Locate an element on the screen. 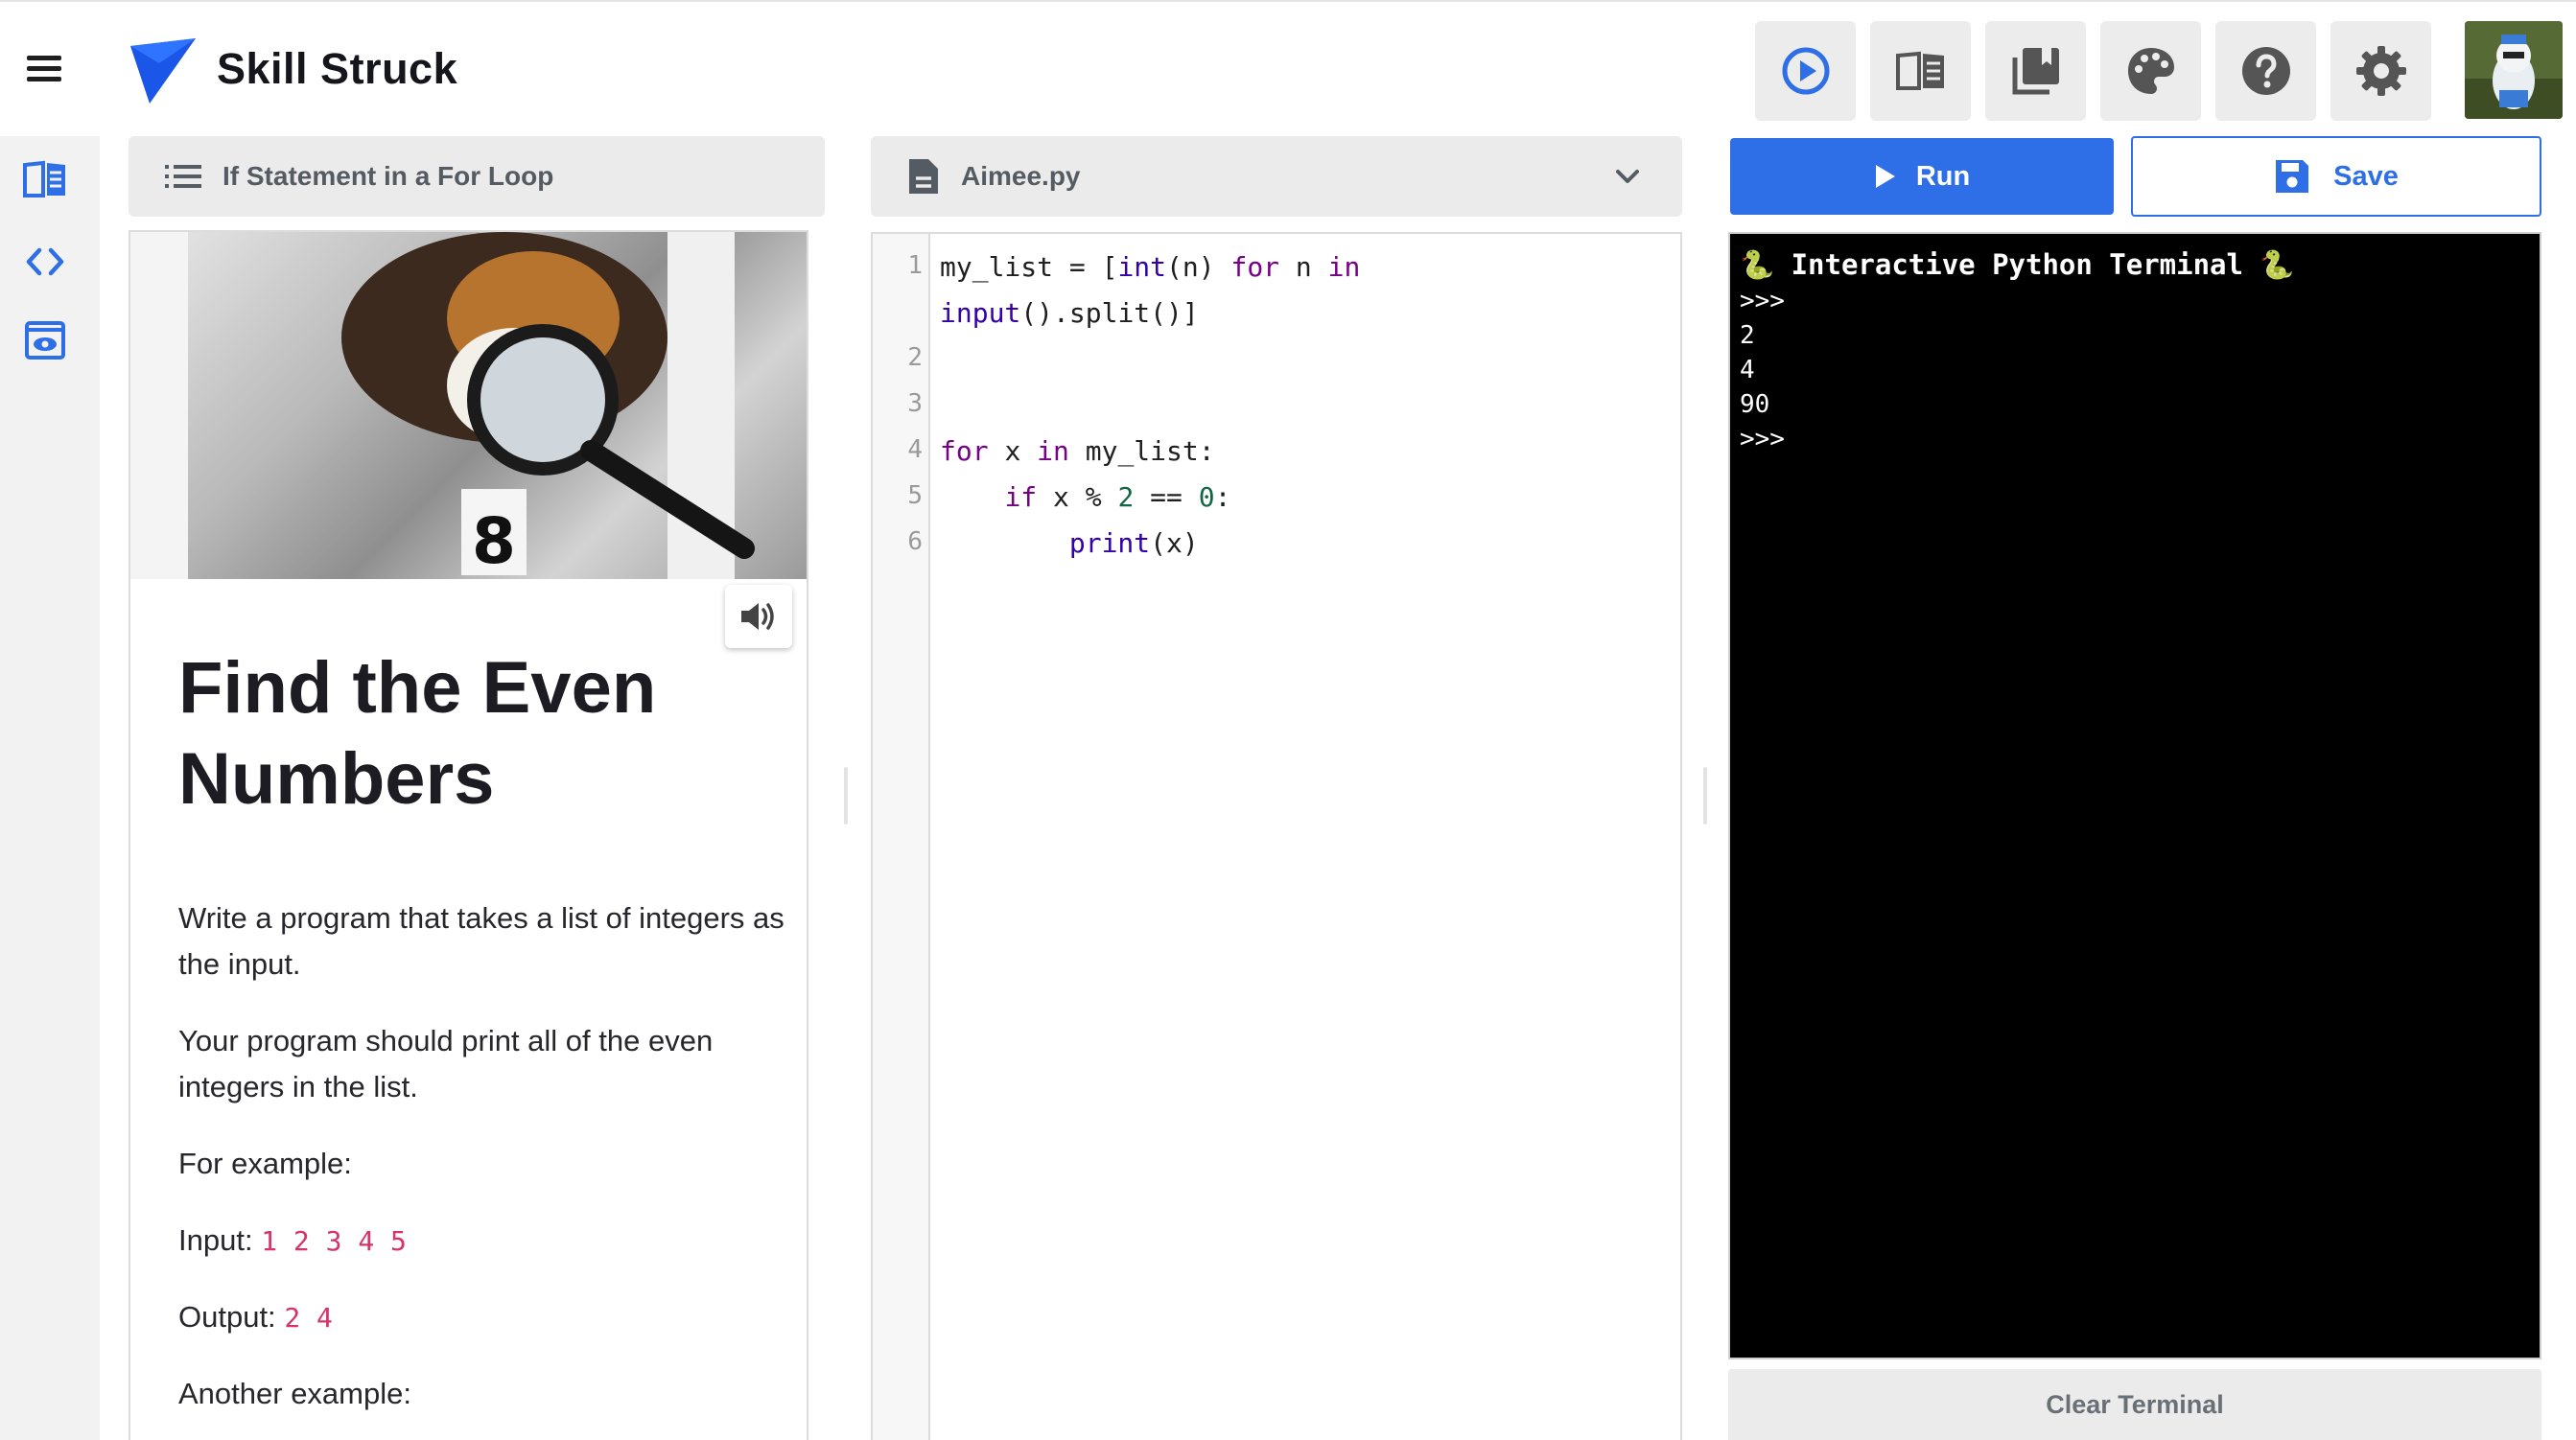 The height and width of the screenshot is (1440, 2576). filename: Aimee.py is located at coordinates (1021, 176).